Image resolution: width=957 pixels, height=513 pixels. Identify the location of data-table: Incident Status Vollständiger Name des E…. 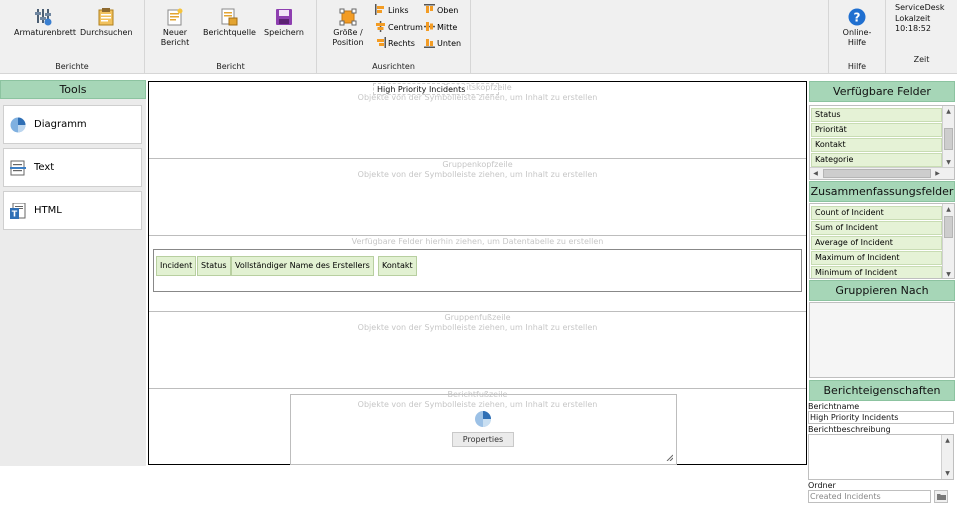
(477, 270).